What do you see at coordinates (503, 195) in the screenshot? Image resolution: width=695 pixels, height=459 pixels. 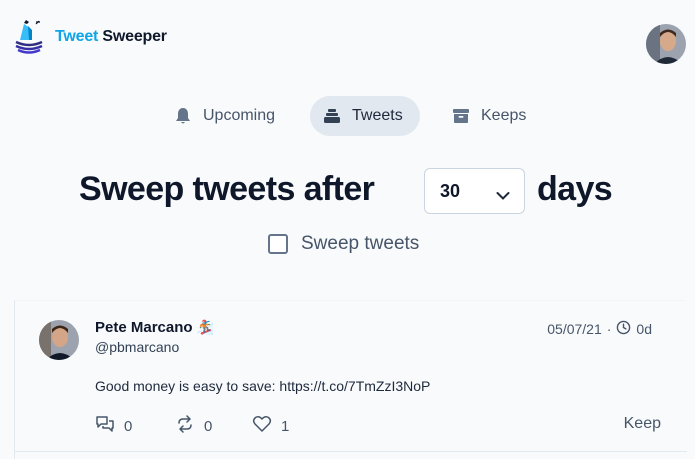 I see `chevron-down-icon` at bounding box center [503, 195].